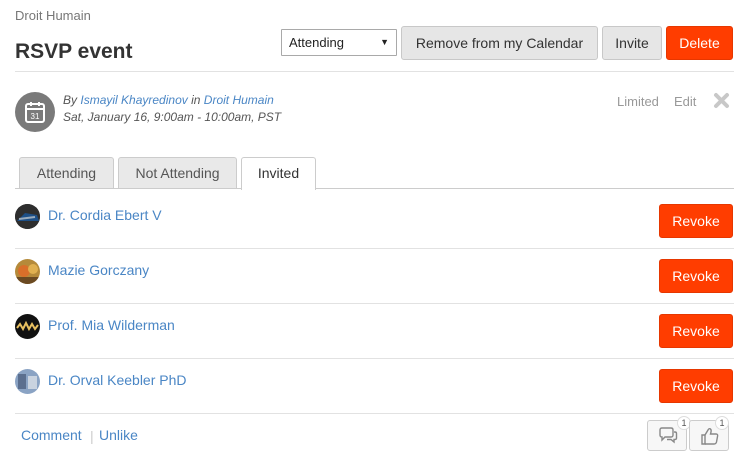 This screenshot has width=749, height=459. What do you see at coordinates (70, 100) in the screenshot?
I see `by-prefix: By` at bounding box center [70, 100].